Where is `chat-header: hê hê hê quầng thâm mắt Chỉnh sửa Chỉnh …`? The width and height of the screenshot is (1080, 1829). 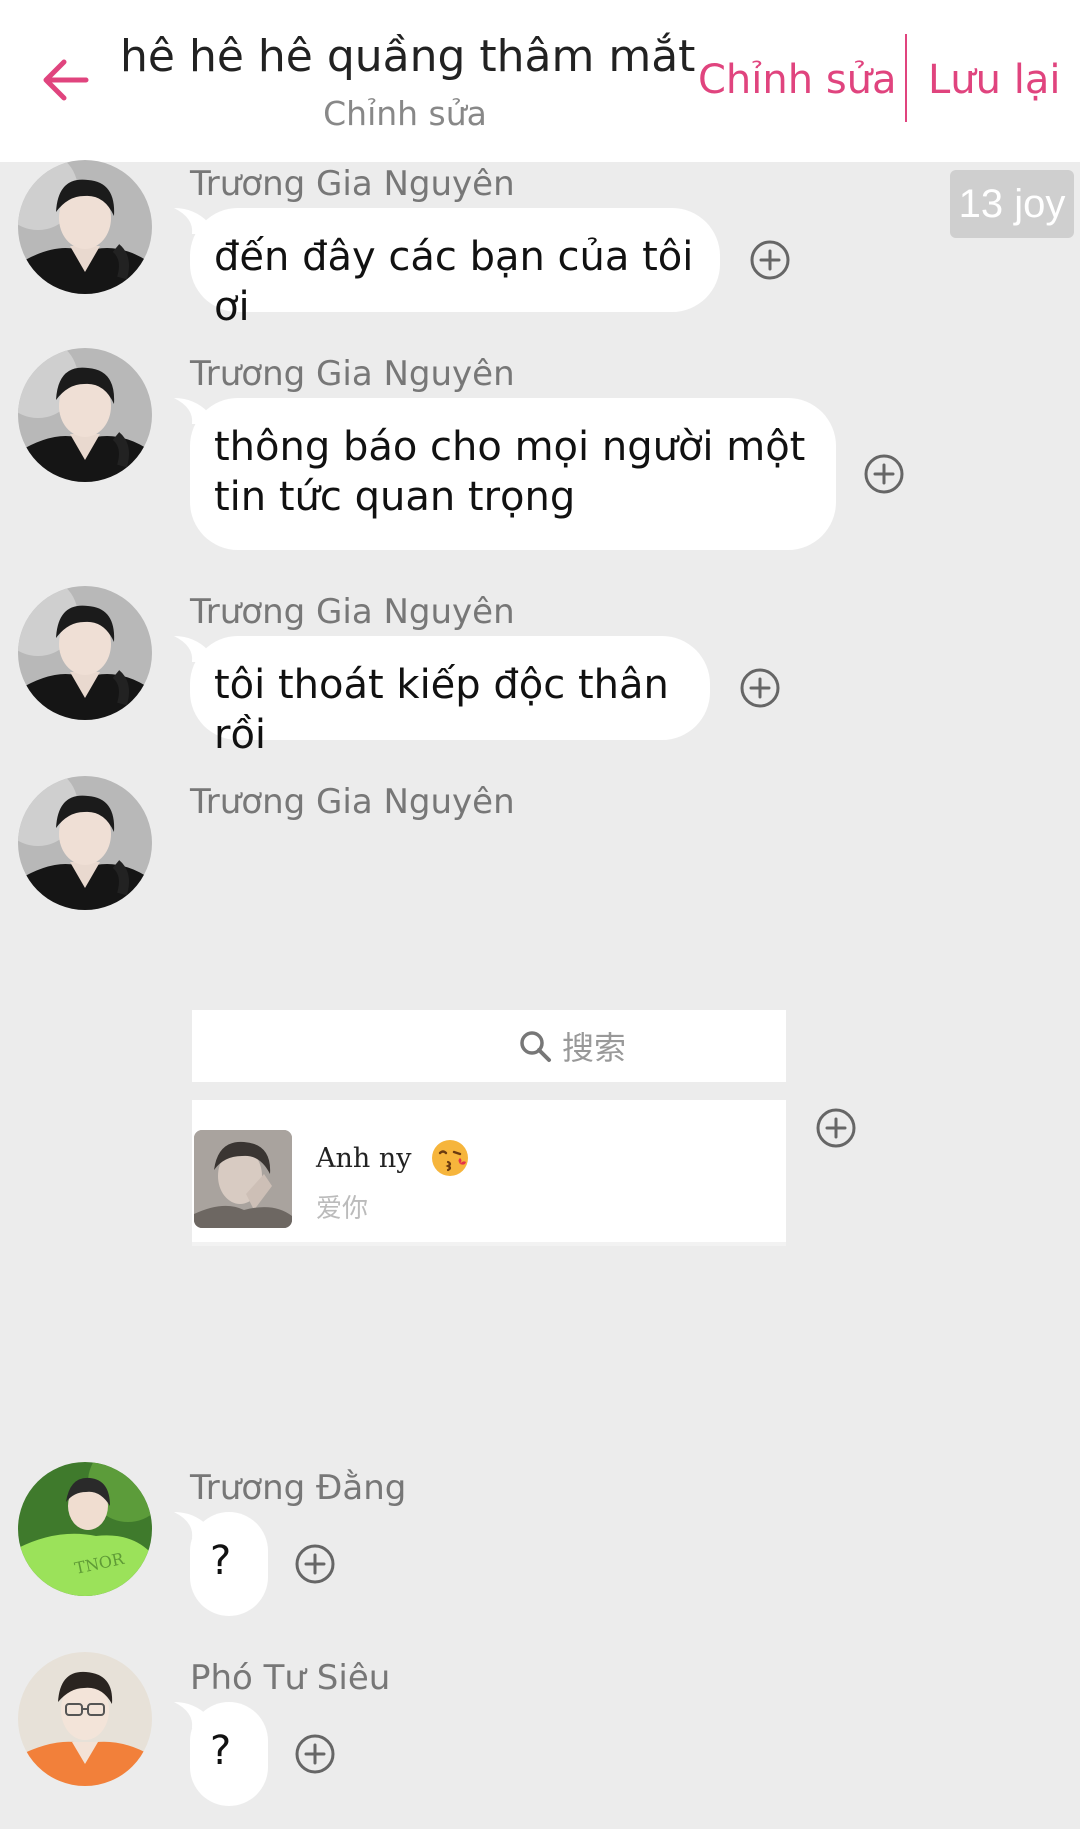
chat-header: hê hê hê quầng thâm mắt Chỉnh sửa Chỉnh … is located at coordinates (540, 81).